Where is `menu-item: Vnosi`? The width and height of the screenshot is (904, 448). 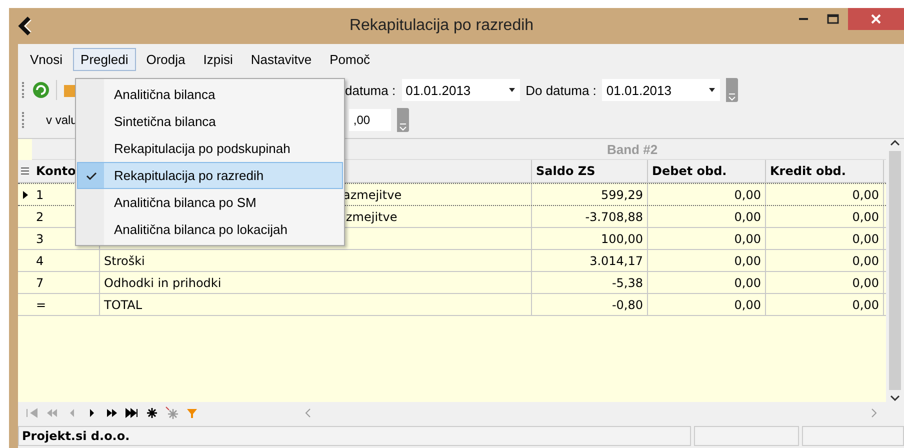
menu-item: Vnosi is located at coordinates (46, 59).